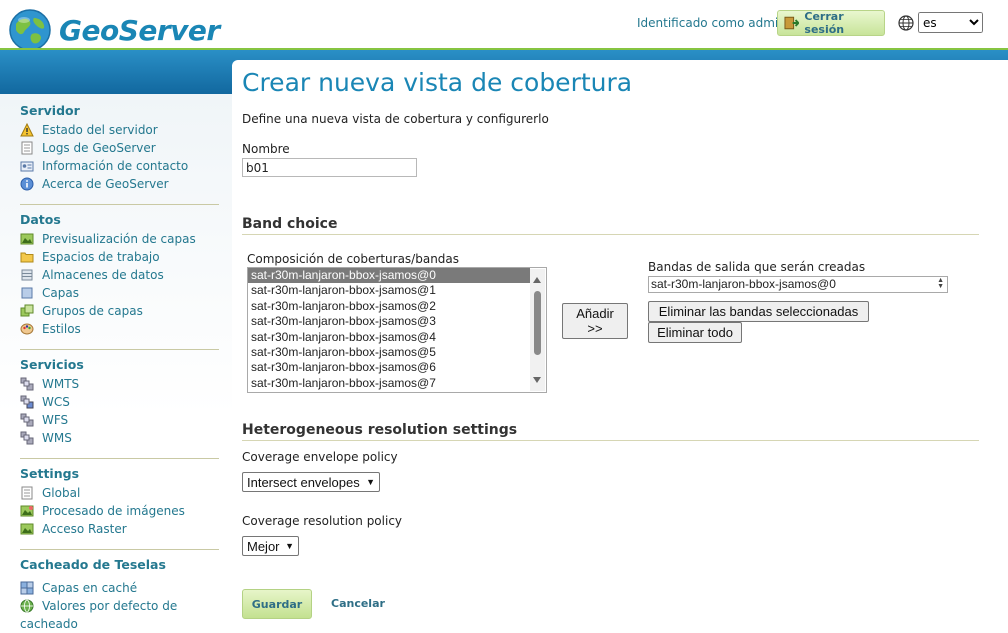 The width and height of the screenshot is (1008, 633). Describe the element at coordinates (101, 257) in the screenshot. I see `sidebar-item-label: Espacios de trabajo` at that location.